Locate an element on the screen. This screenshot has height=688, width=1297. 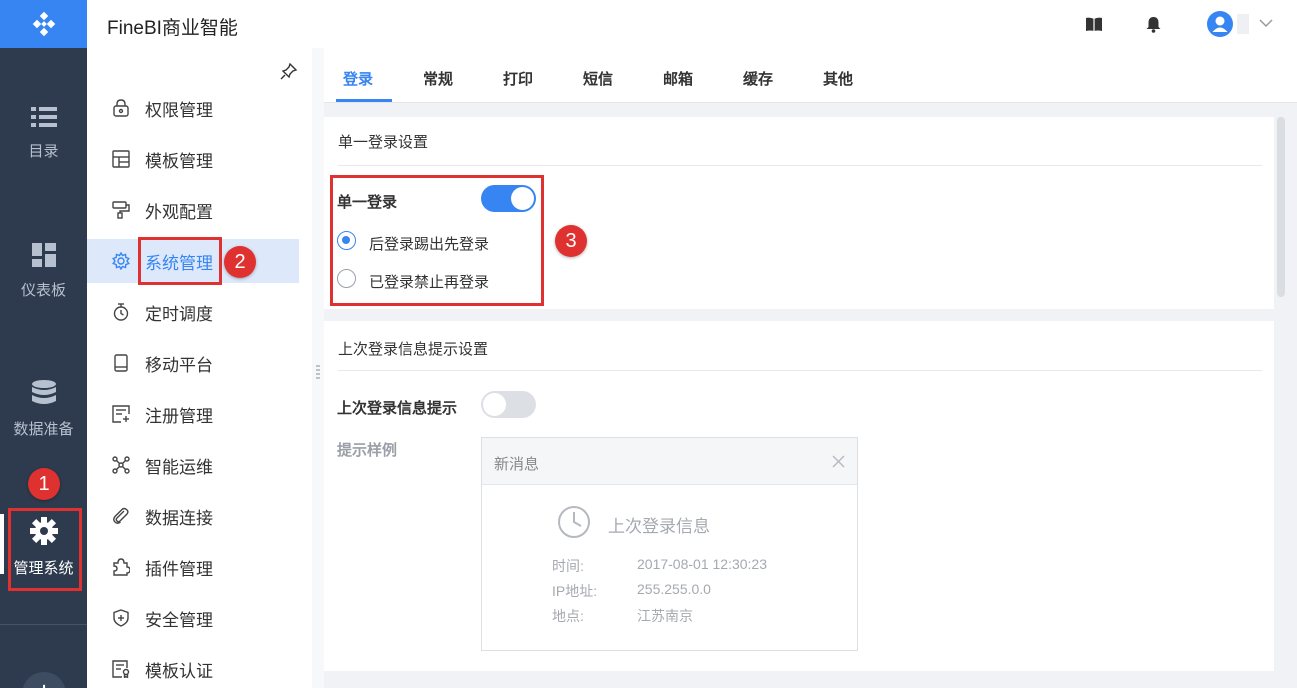
certificate-icon is located at coordinates (121, 669).